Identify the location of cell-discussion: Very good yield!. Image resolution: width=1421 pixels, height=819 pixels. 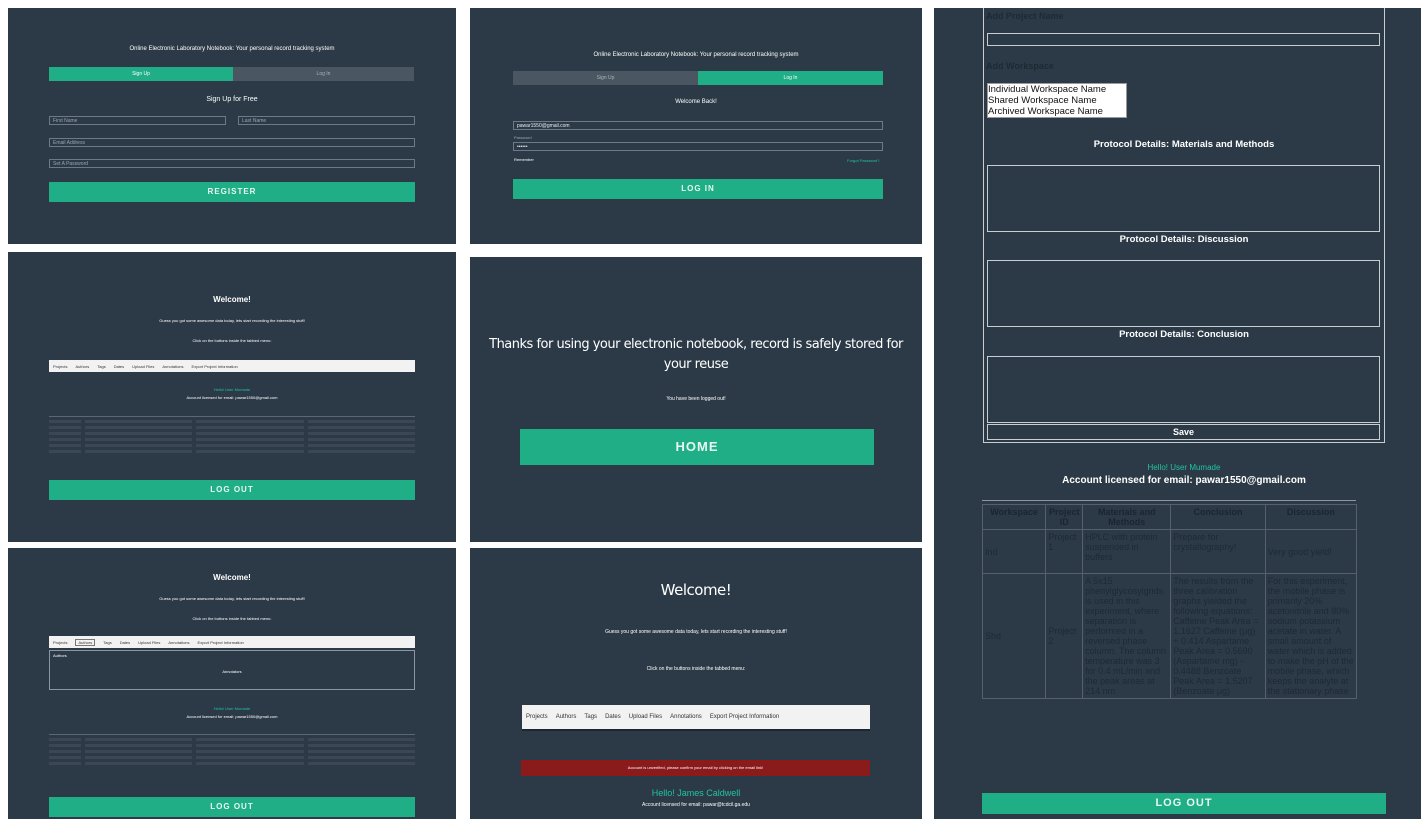
(1311, 551).